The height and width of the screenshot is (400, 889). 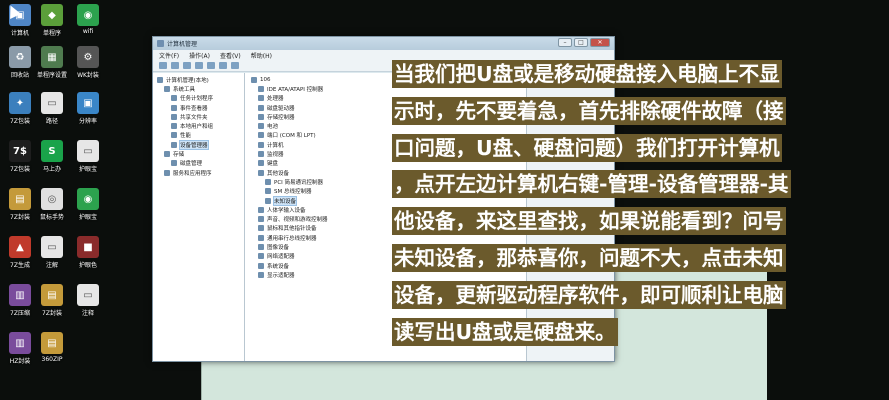 I want to click on tree-item-label: 系统工具, so click(x=184, y=89).